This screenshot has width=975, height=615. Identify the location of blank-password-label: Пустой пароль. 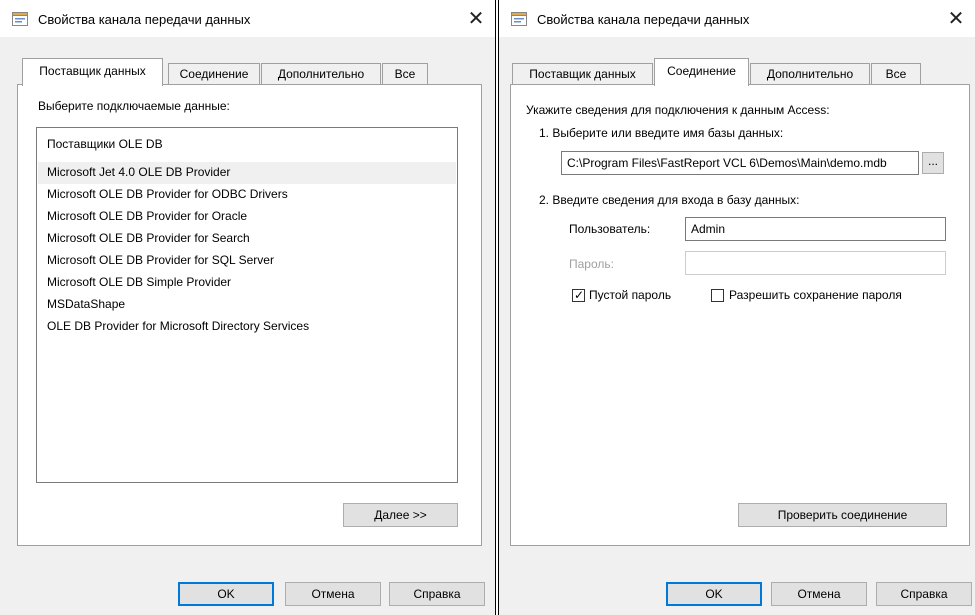
(630, 295).